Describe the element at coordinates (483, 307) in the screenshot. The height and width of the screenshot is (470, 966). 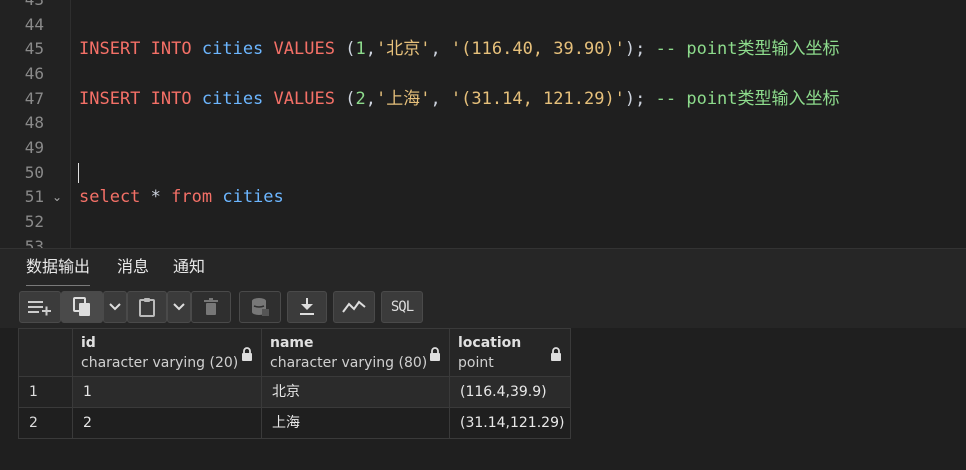
I see `result-toolbar: SQL` at that location.